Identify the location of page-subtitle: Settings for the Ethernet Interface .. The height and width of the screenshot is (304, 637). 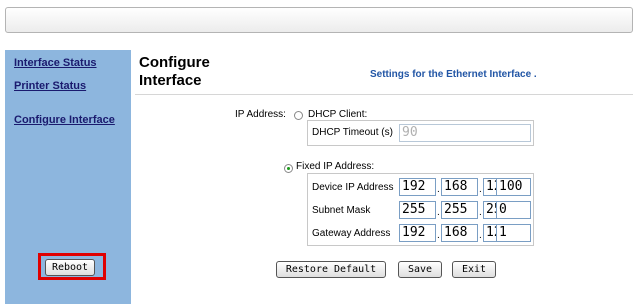
(453, 74).